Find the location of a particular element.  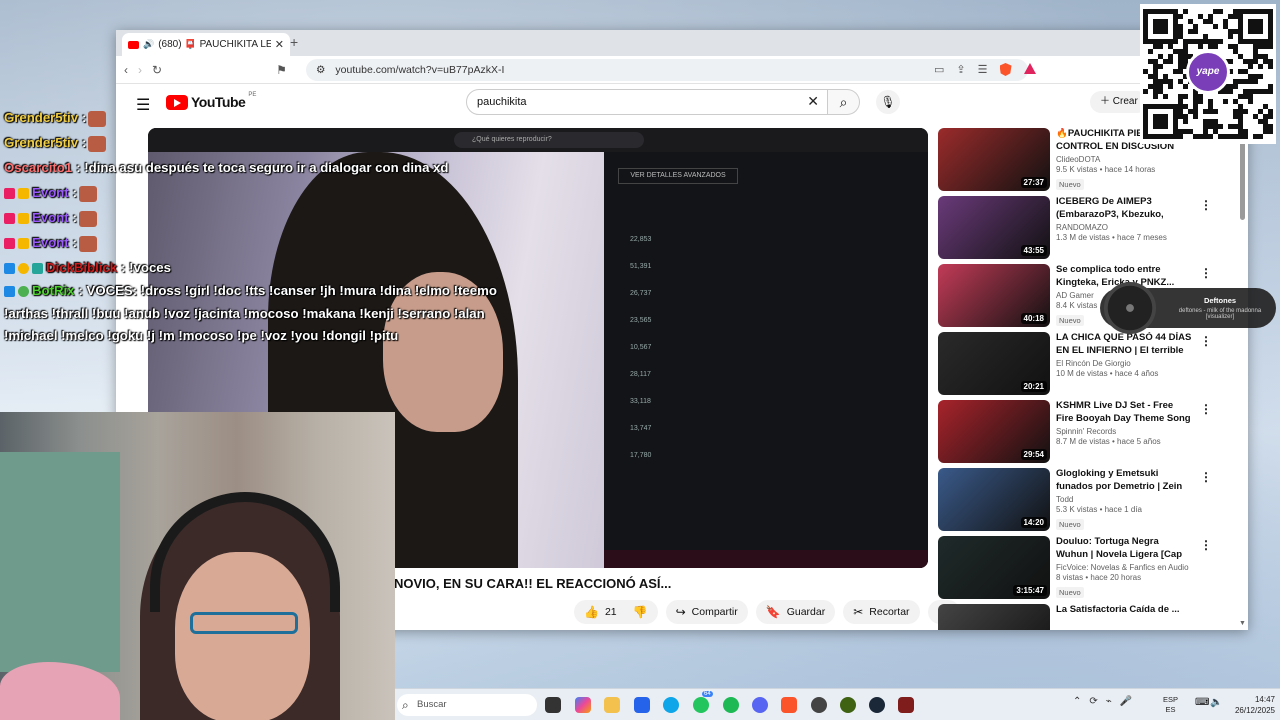

network-icon: ⌁ is located at coordinates (1109, 701).